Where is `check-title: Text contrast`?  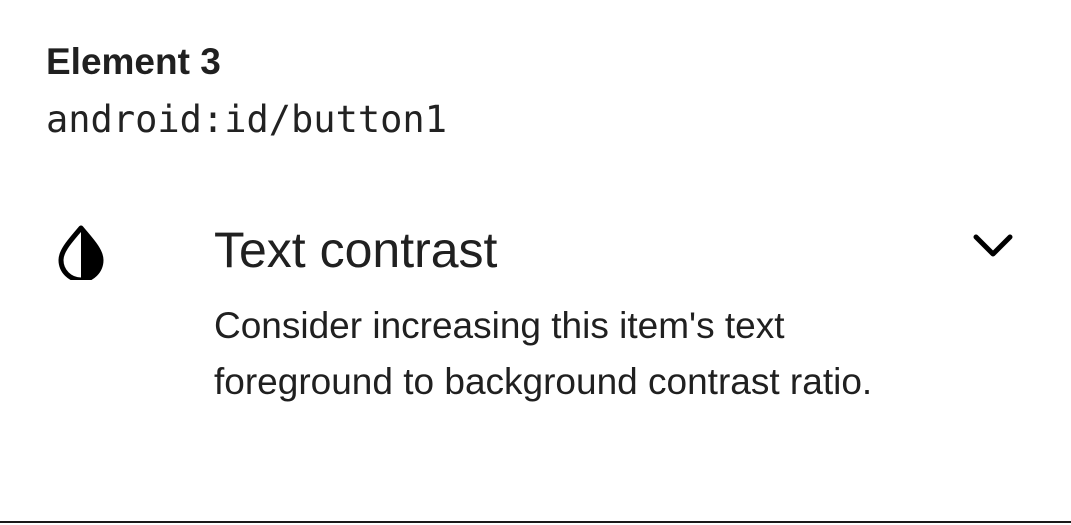 check-title: Text contrast is located at coordinates (356, 250).